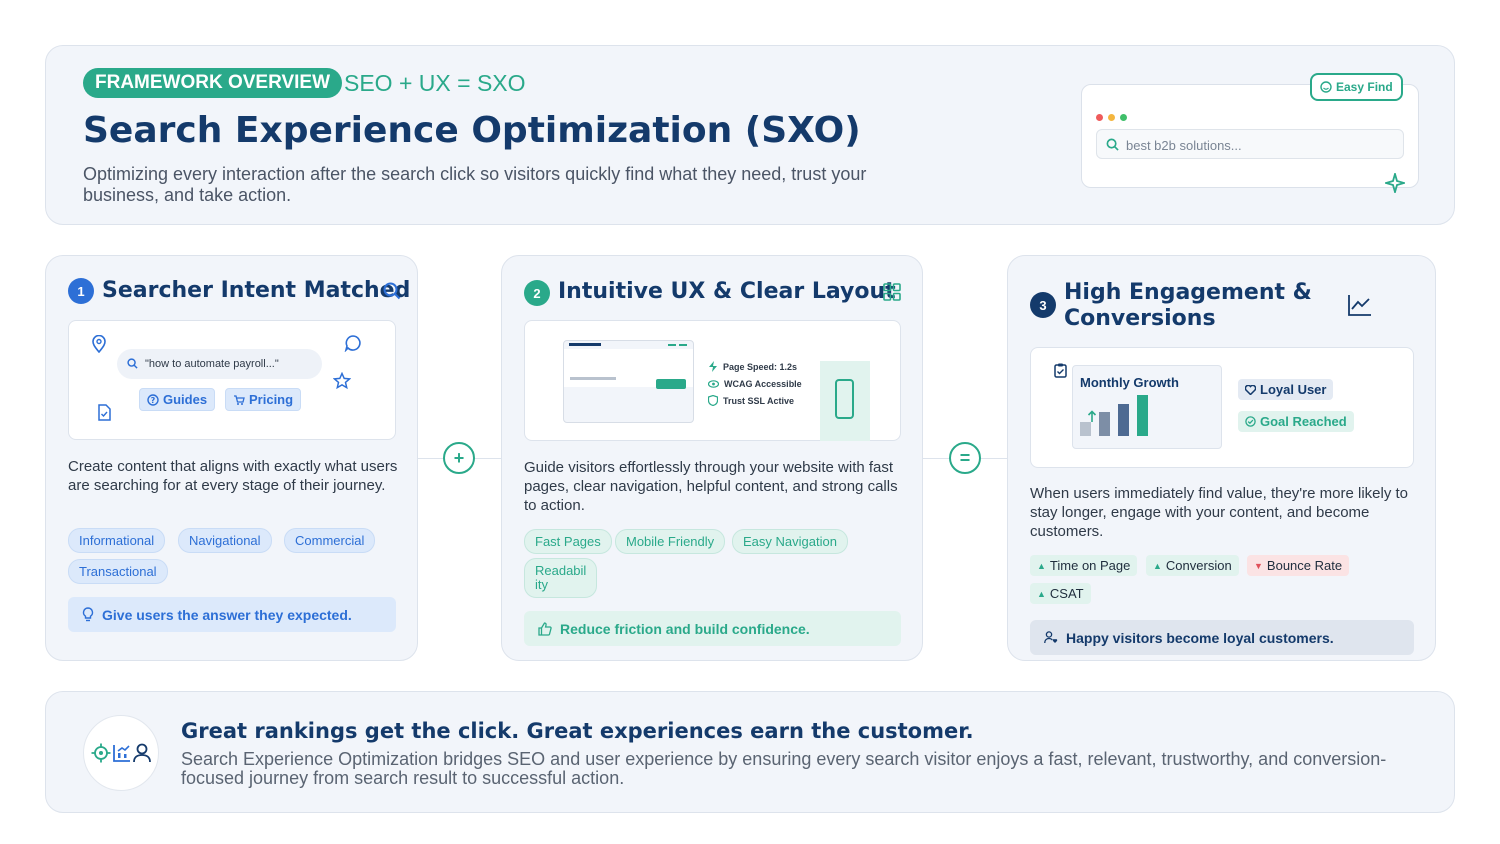 This screenshot has height=844, width=1500. Describe the element at coordinates (727, 291) in the screenshot. I see `card-title: Intuitive UX & Clear Layout` at that location.